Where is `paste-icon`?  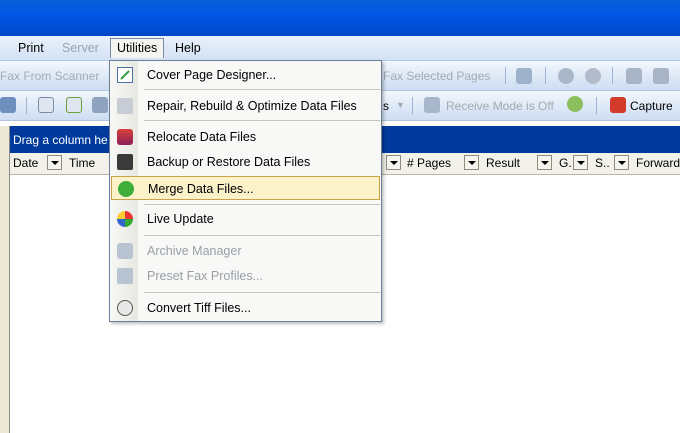 paste-icon is located at coordinates (661, 76).